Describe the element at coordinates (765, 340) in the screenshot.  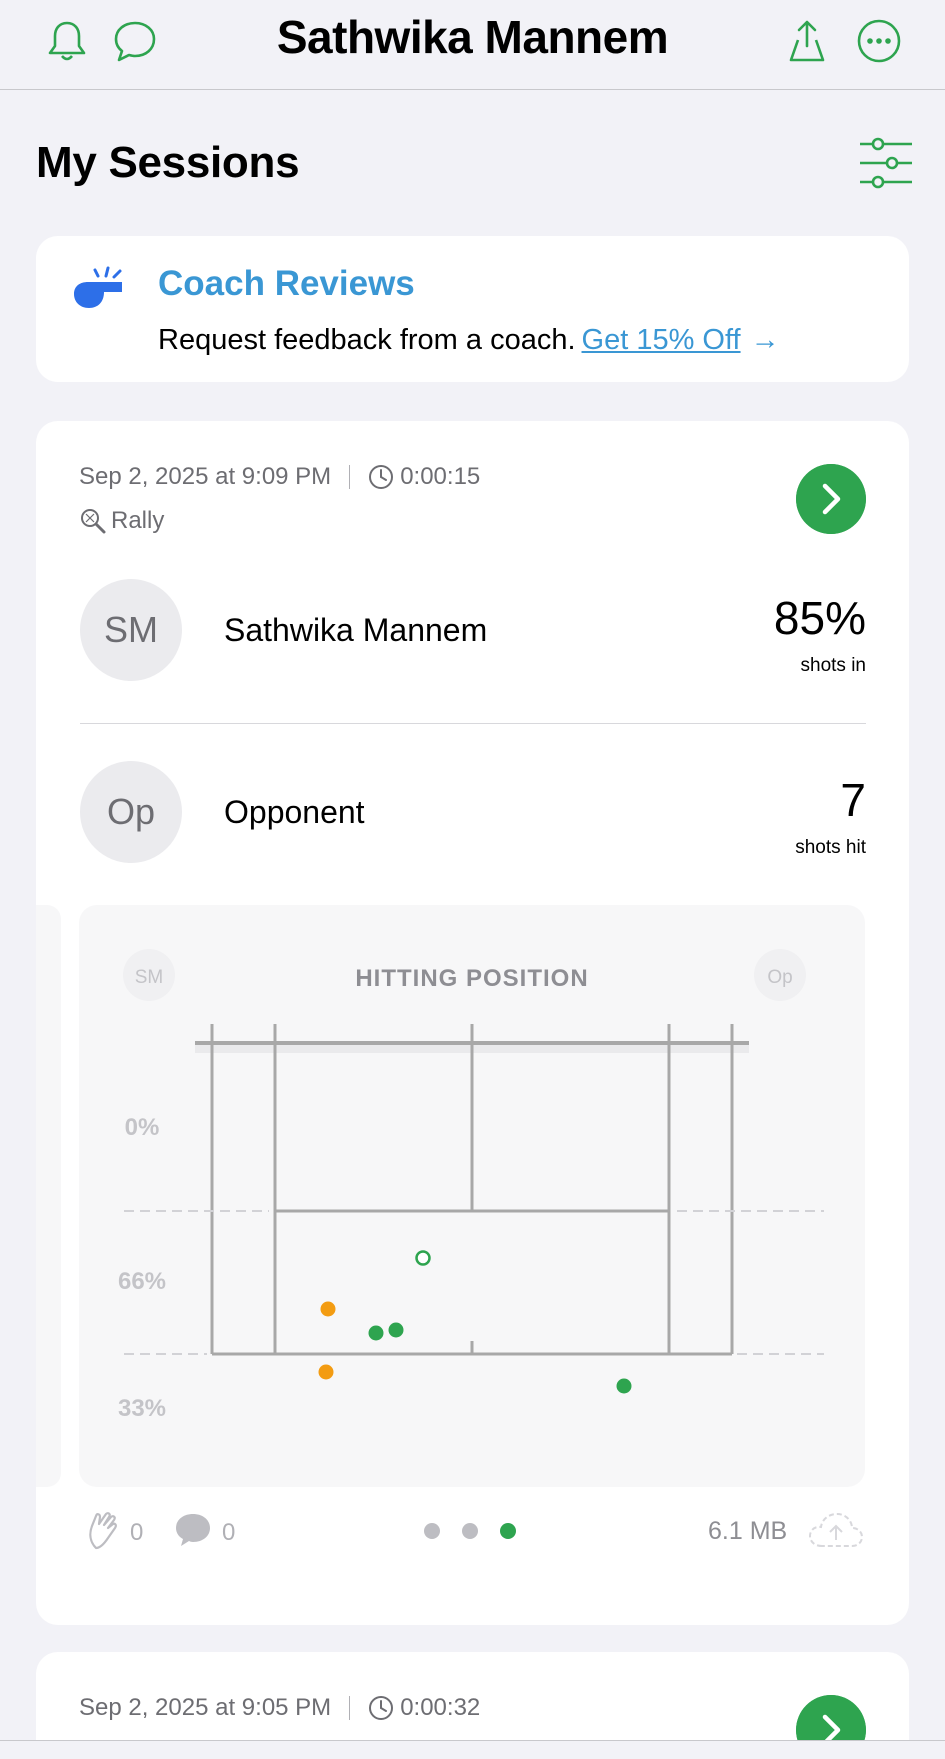
I see `arrow-right-icon: →` at that location.